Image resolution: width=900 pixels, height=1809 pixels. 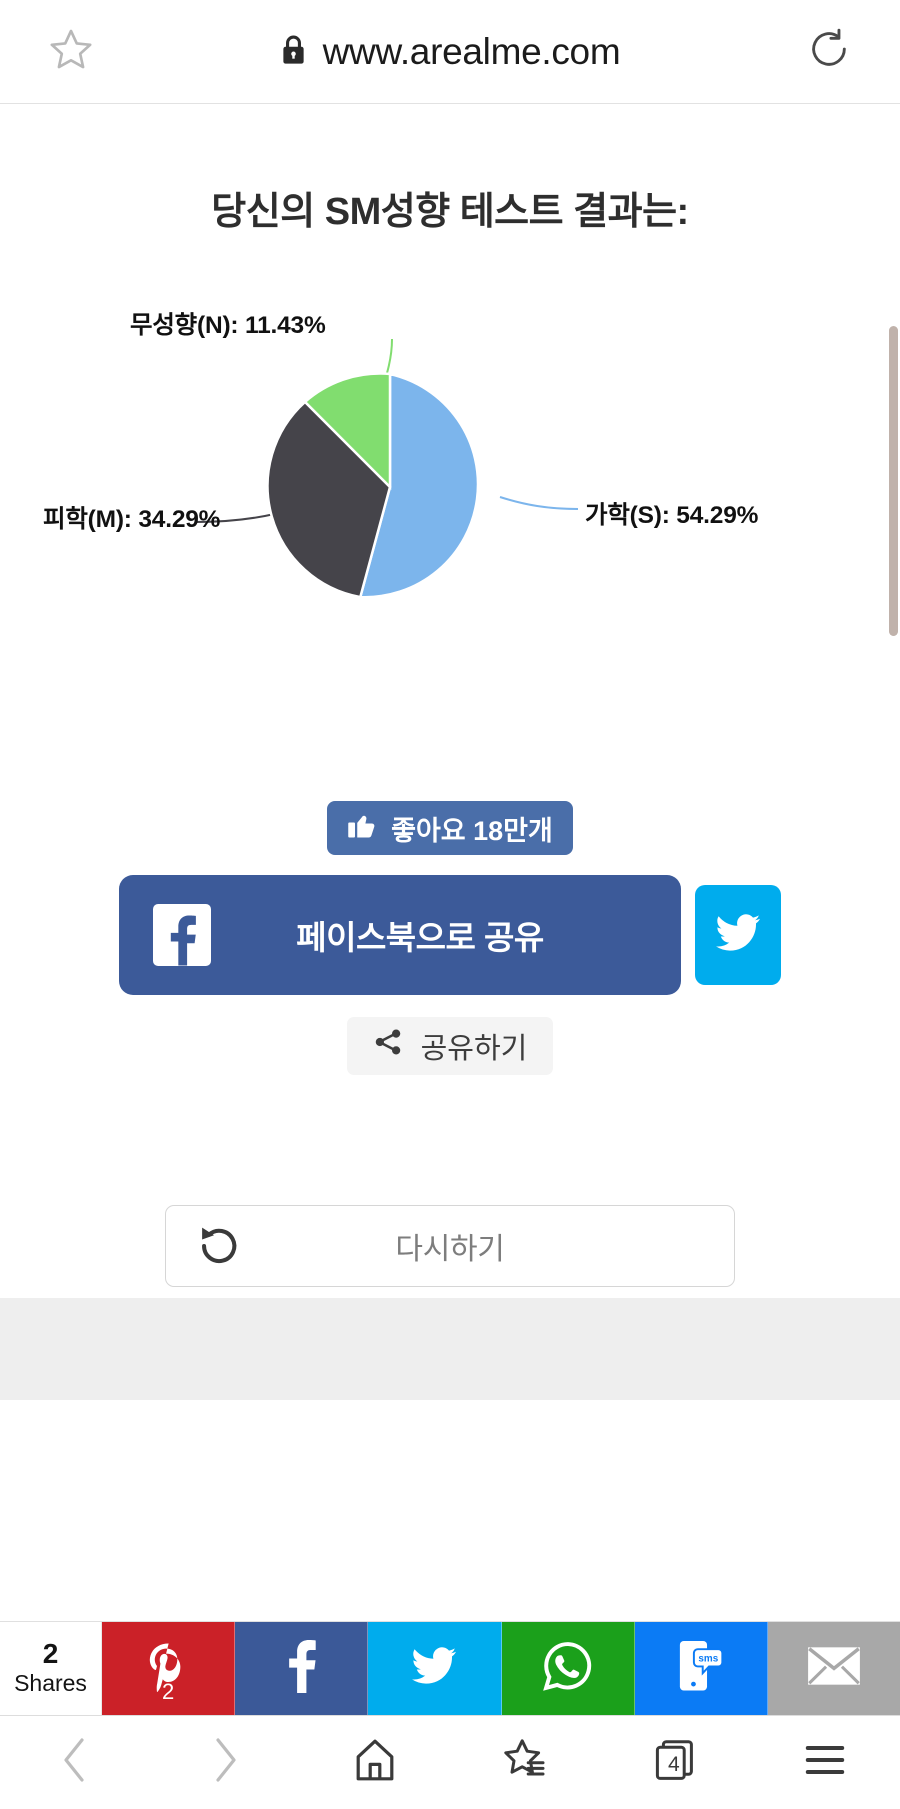 What do you see at coordinates (474, 1049) in the screenshot?
I see `share-button-label: 공유하기` at bounding box center [474, 1049].